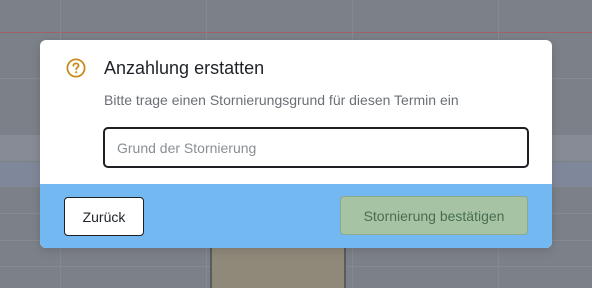  Describe the element at coordinates (104, 216) in the screenshot. I see `back-button: Zurück` at that location.